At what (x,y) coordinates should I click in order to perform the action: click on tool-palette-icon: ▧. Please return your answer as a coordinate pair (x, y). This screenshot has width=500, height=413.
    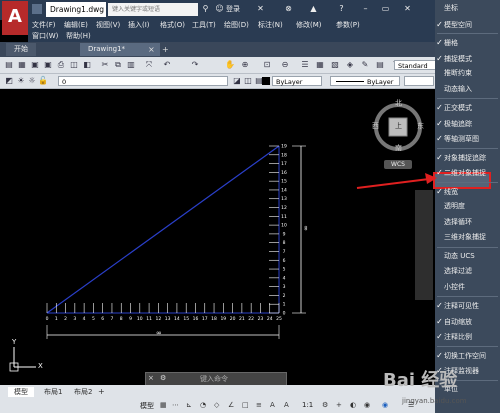
    Looking at the image, I should click on (335, 65).